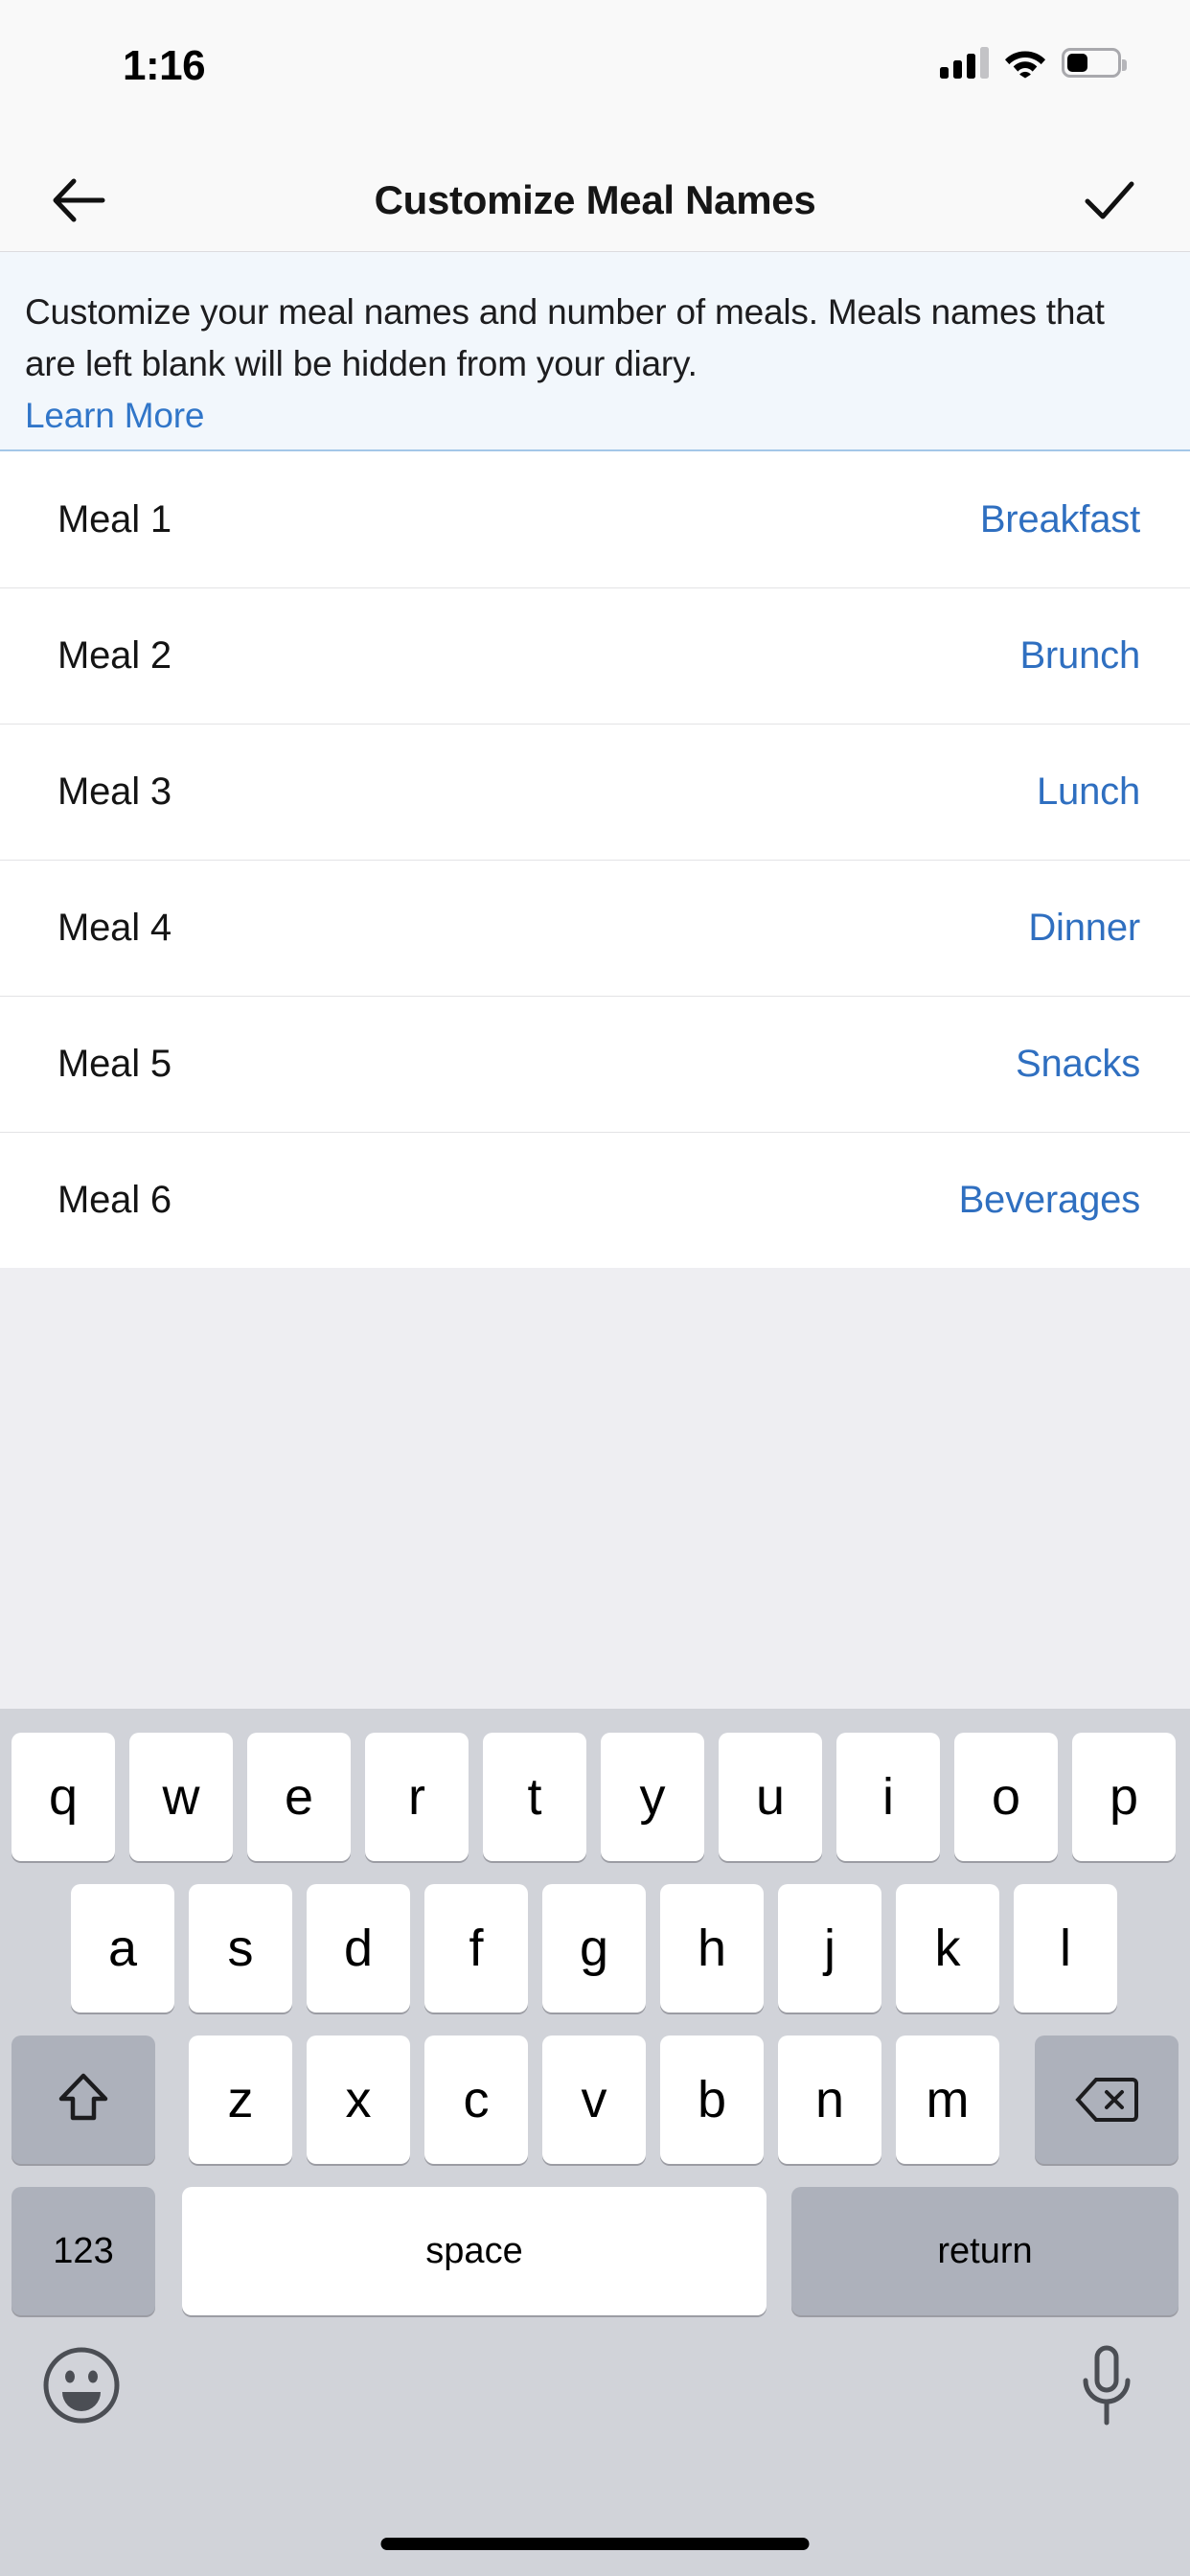  Describe the element at coordinates (595, 1064) in the screenshot. I see `table-row: Meal 5 Snacks` at that location.